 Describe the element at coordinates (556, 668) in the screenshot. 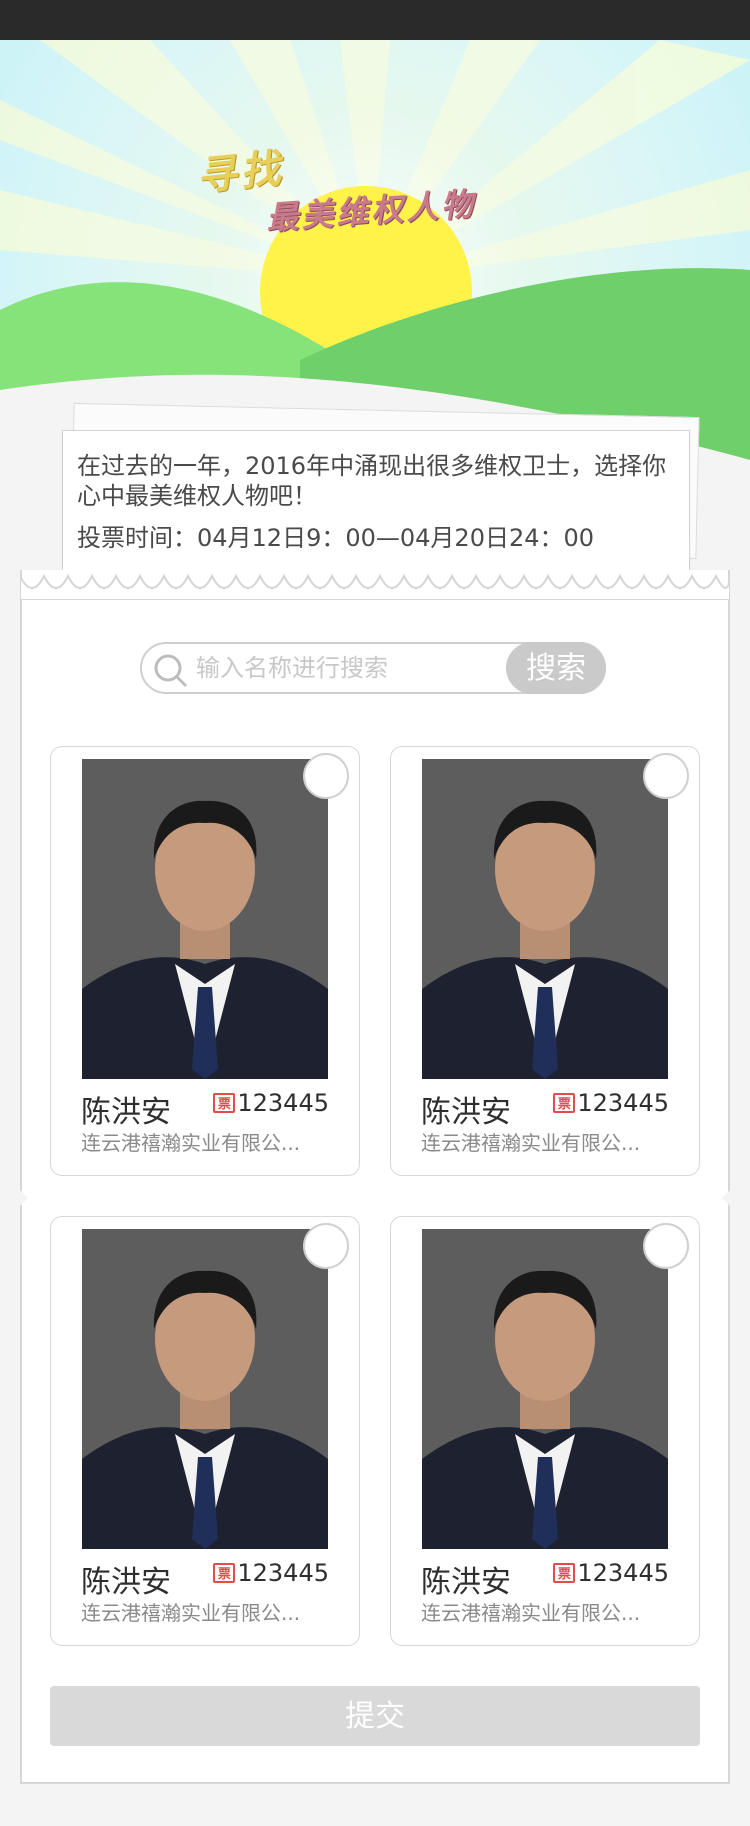

I see `search-button: 搜索` at that location.